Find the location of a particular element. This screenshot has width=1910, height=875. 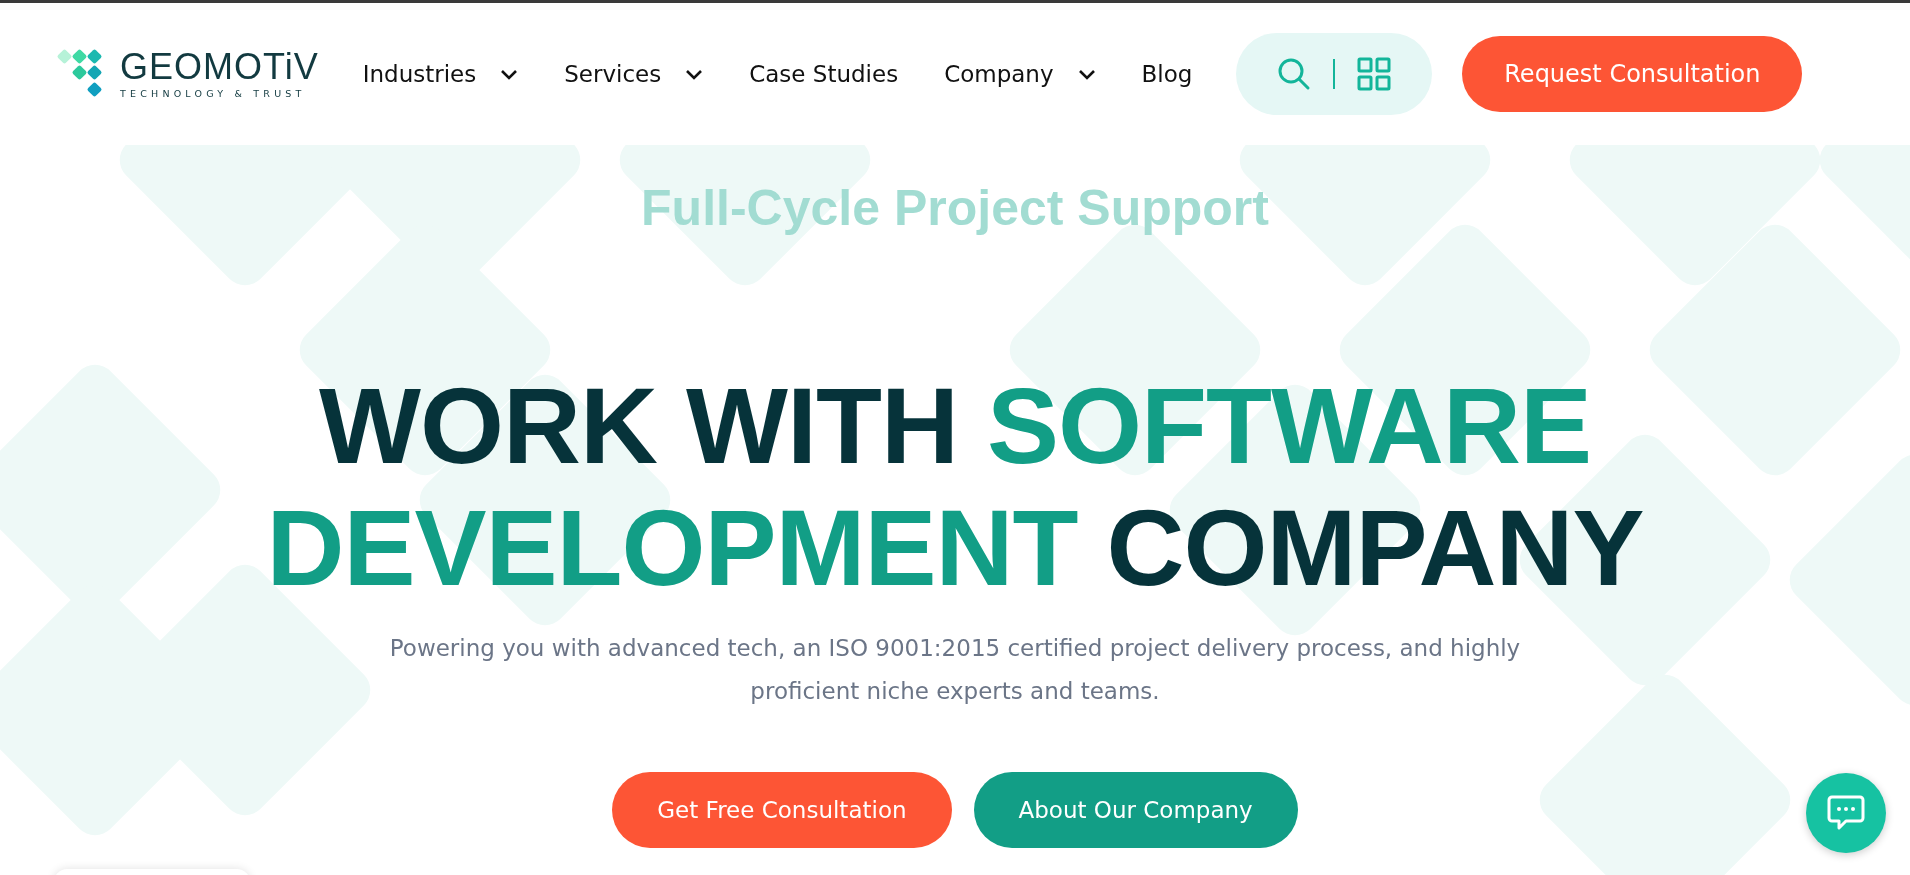

hero-eyebrow: Full-Cycle Project Support is located at coordinates (955, 208).